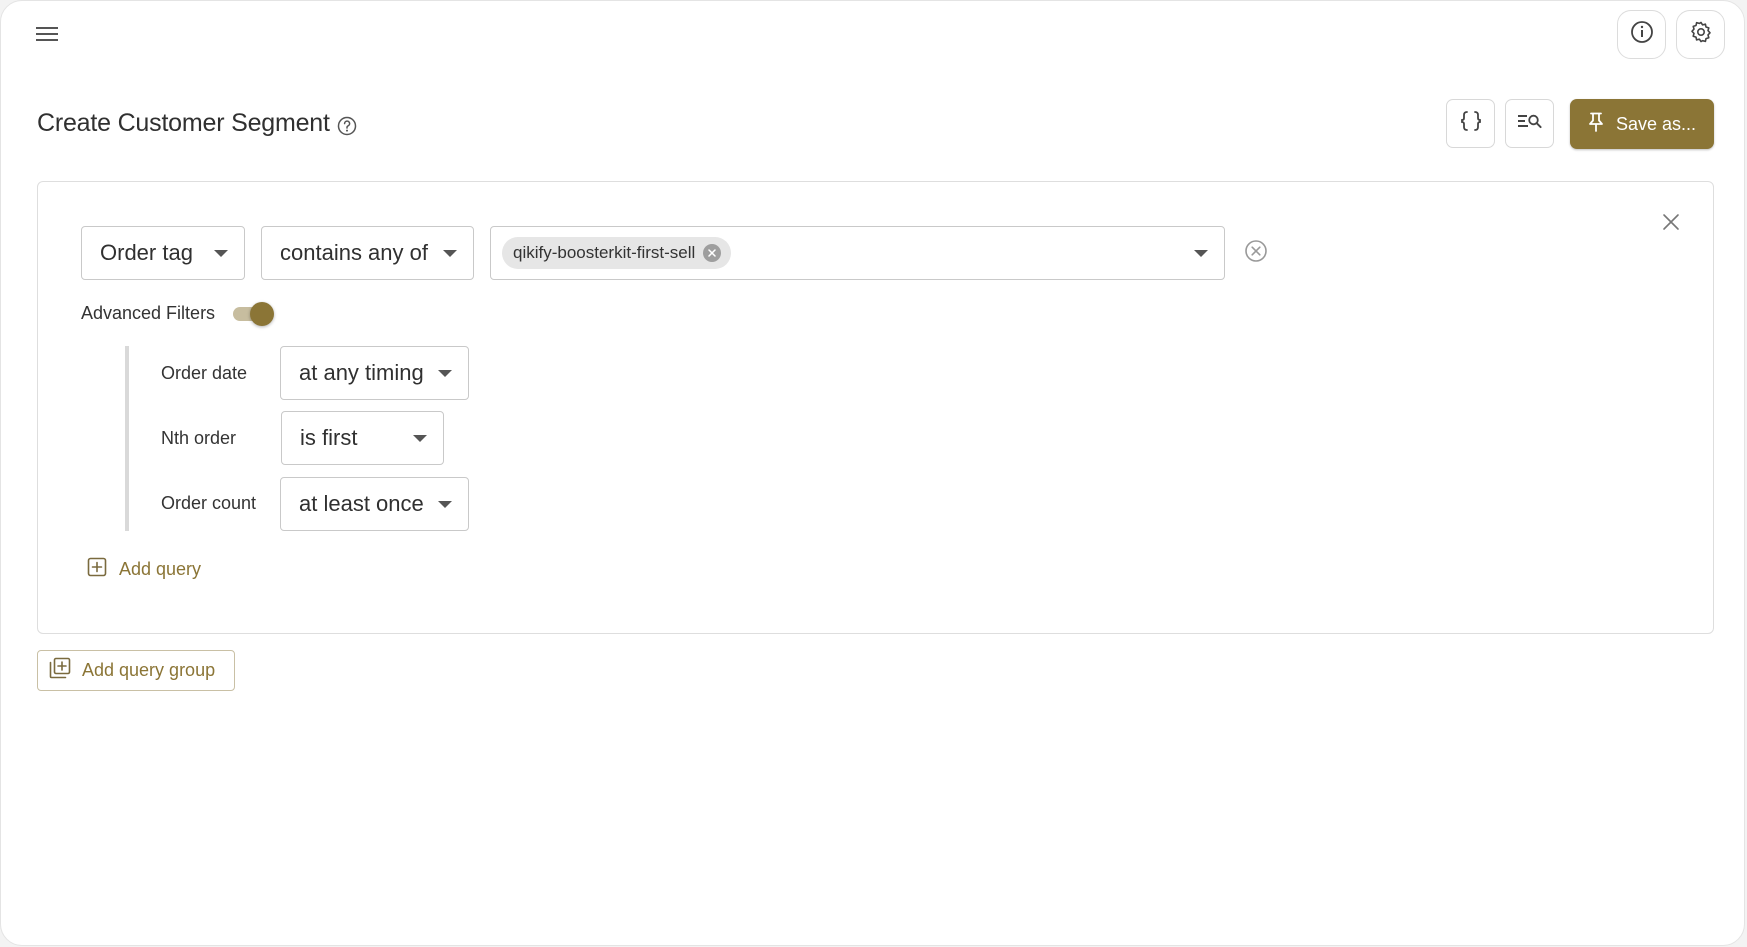 Image resolution: width=1747 pixels, height=947 pixels. What do you see at coordinates (199, 438) in the screenshot?
I see `nth-order-label: Nth order` at bounding box center [199, 438].